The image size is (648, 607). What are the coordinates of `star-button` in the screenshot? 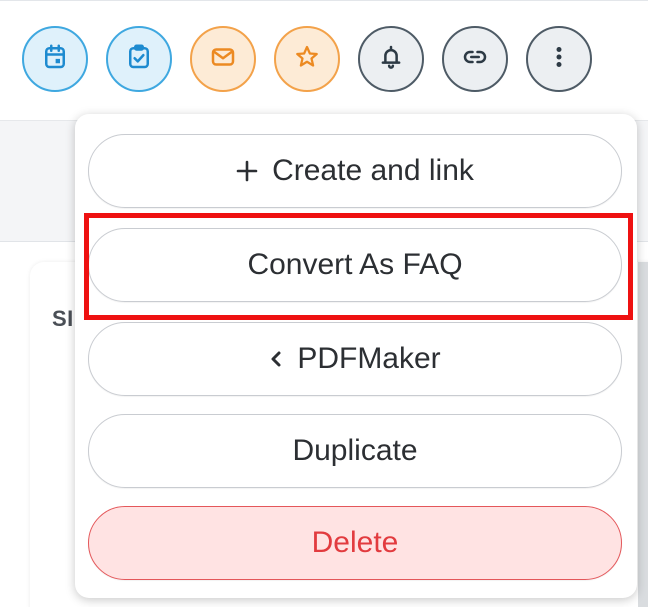 It's located at (307, 59).